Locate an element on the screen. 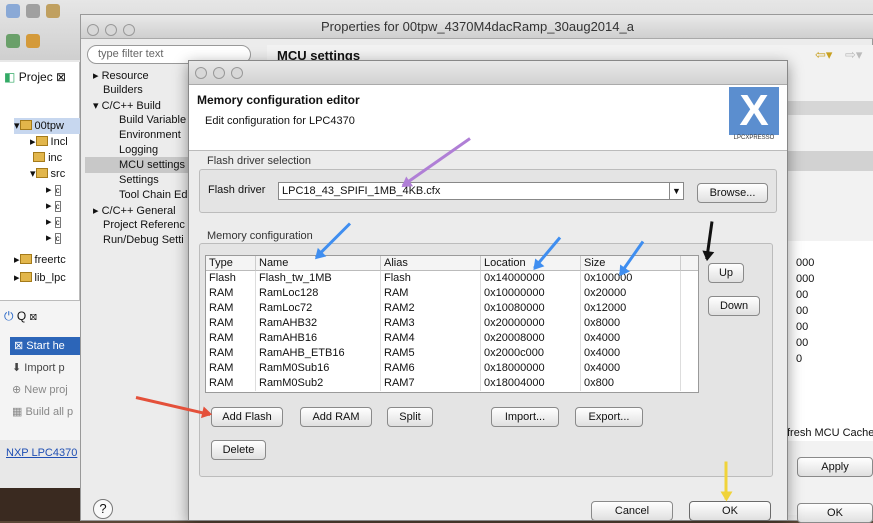 This screenshot has width=873, height=523. nav-tool-chain-editor: Tool Chain Ed is located at coordinates (153, 195).